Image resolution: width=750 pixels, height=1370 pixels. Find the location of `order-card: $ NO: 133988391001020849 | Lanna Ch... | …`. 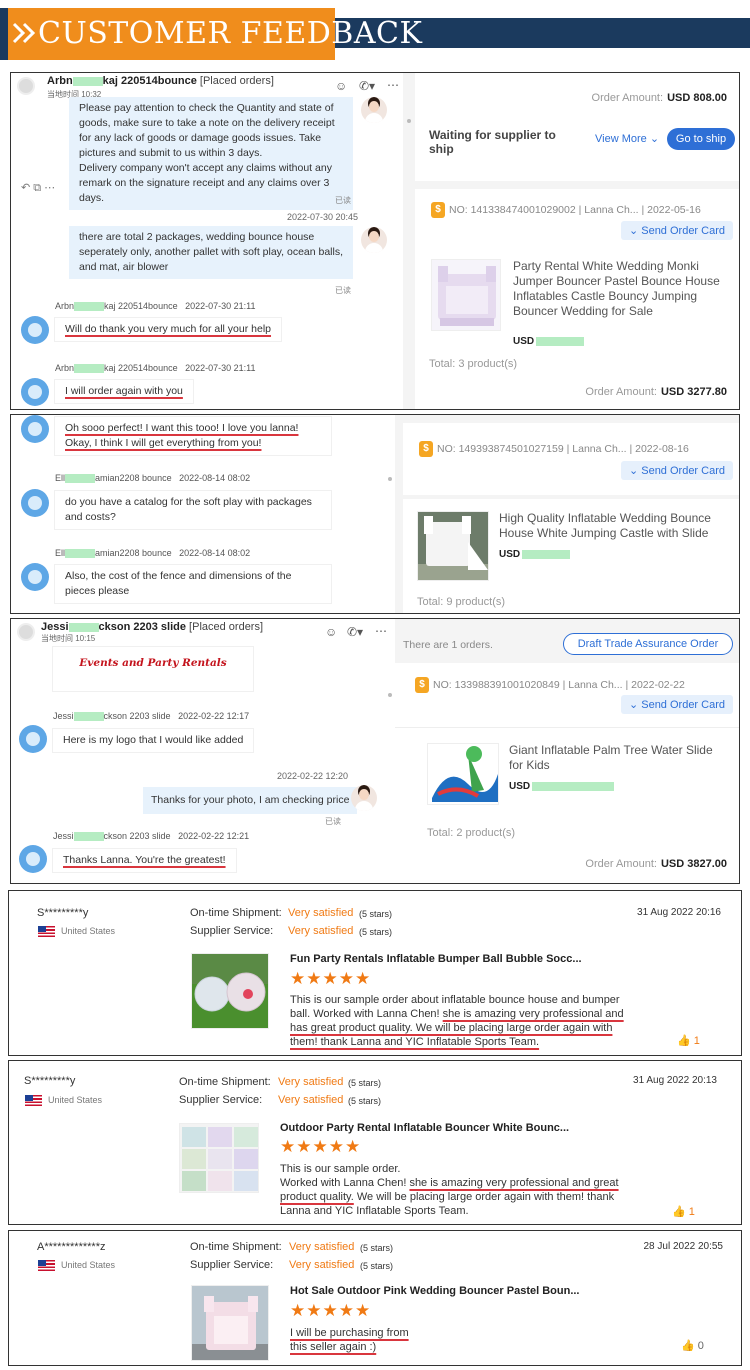

order-card: $ NO: 133988391001020849 | Lanna Ch... | … is located at coordinates (567, 773).